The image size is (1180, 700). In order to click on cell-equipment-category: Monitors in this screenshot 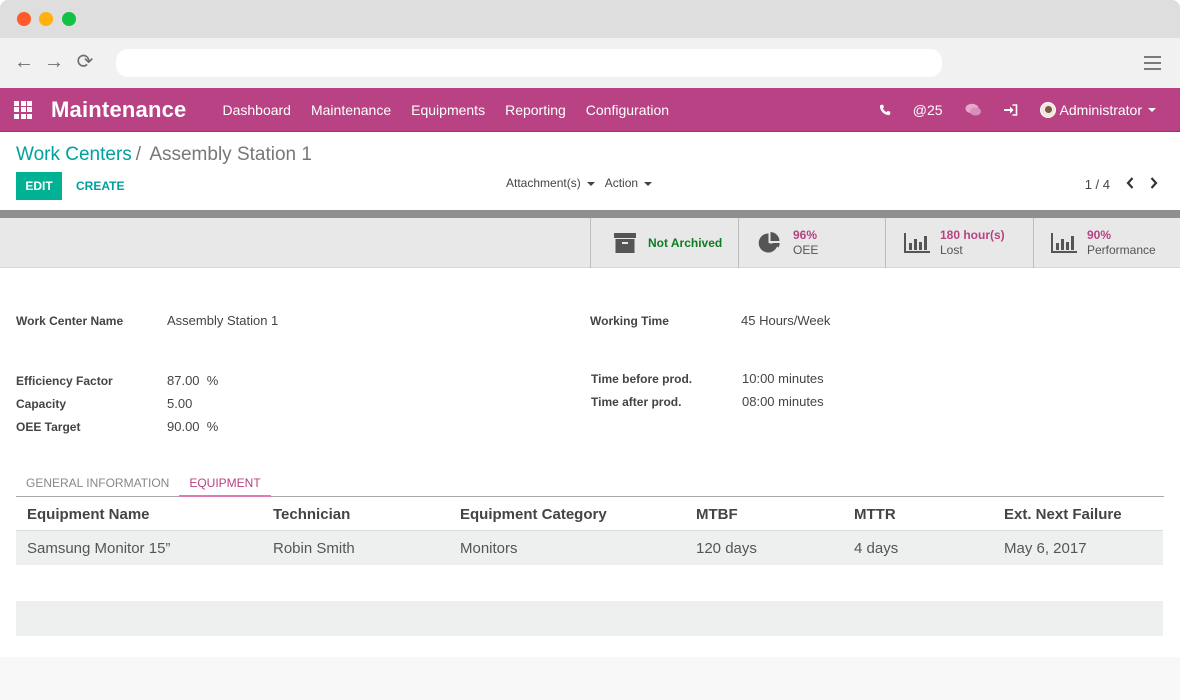, I will do `click(489, 548)`.